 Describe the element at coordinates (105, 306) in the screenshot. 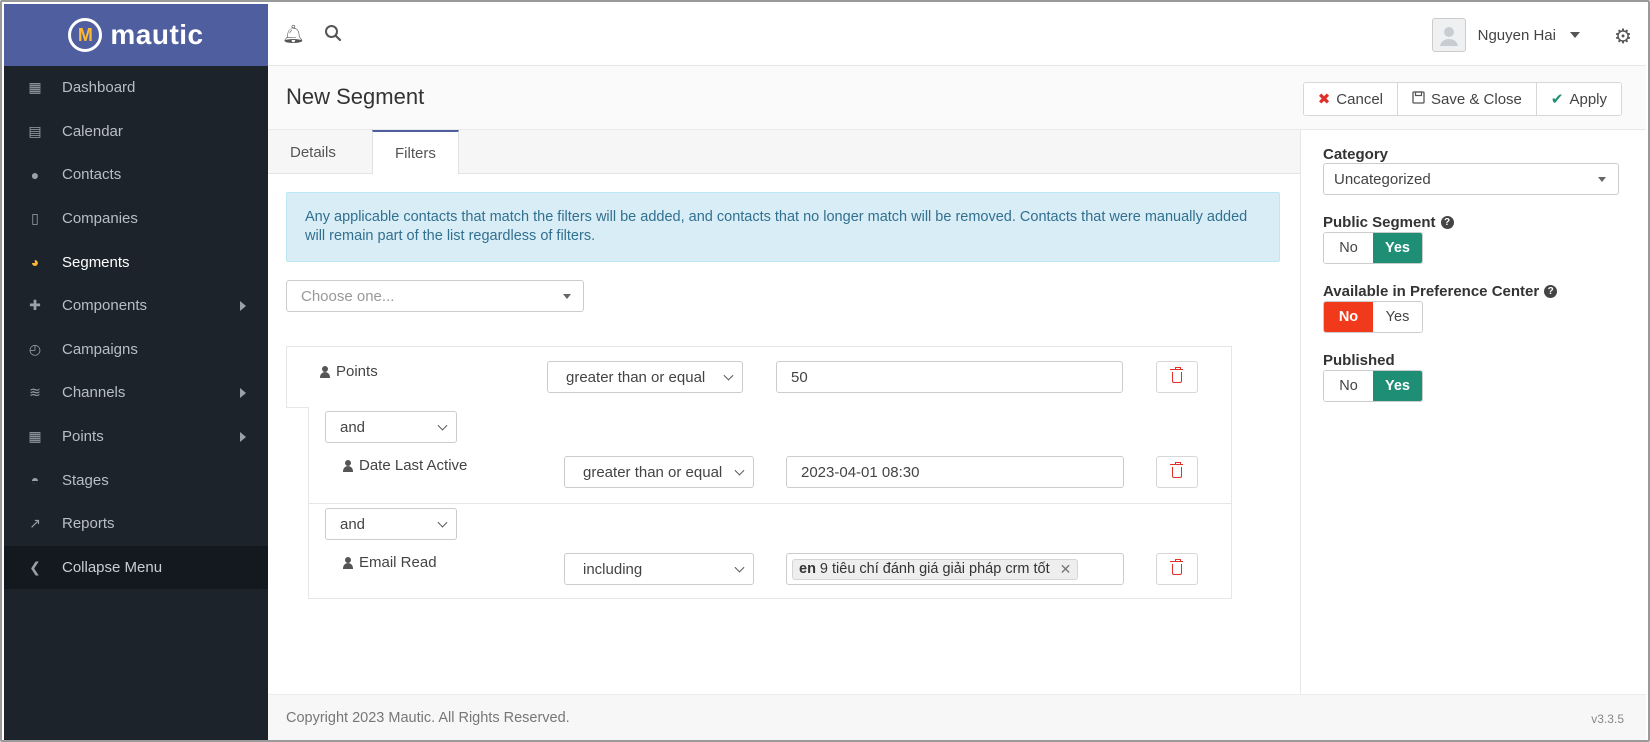

I see `sidebar-item-label: Components` at that location.